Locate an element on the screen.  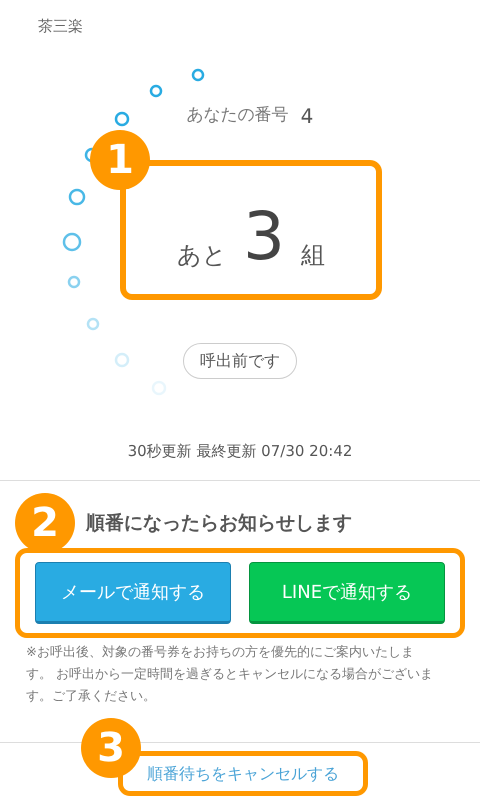
notice-text: ※お呼出後、対象の番号券をお持ちの方を優先的にご案内いたします。 お呼出から一定時間を過ぎるとキャンセルになる場合がございます。ご了承ください。 is located at coordinates (229, 675).